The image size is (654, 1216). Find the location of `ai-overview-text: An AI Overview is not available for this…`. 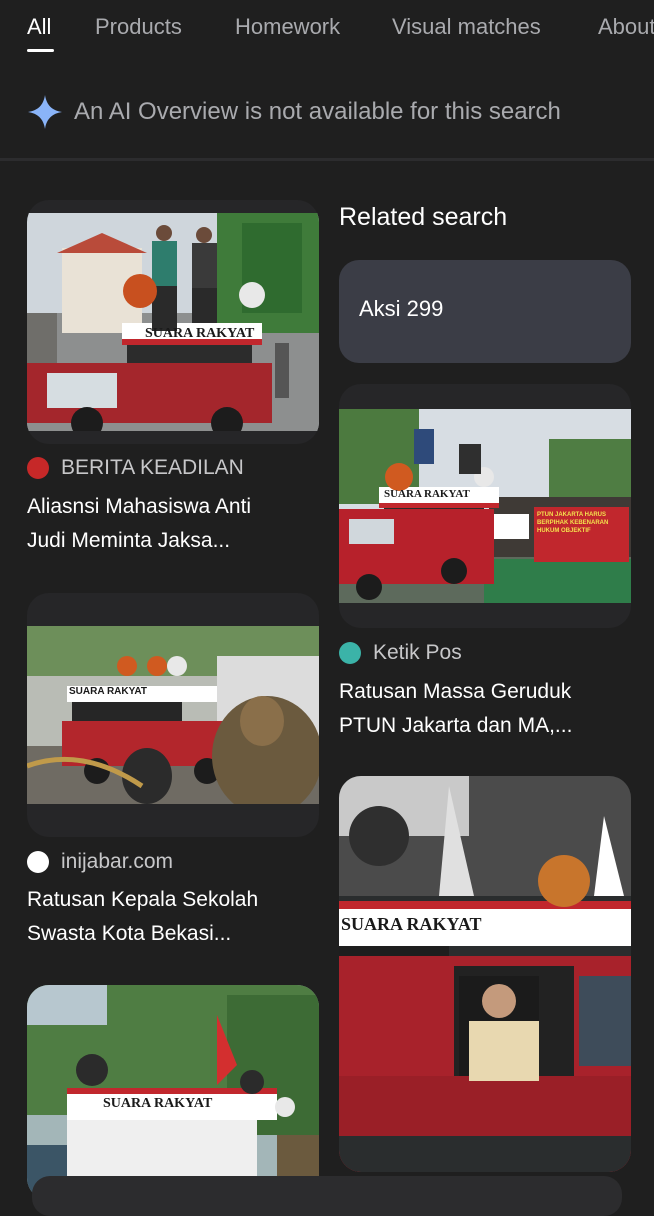

ai-overview-text: An AI Overview is not available for this… is located at coordinates (317, 111).